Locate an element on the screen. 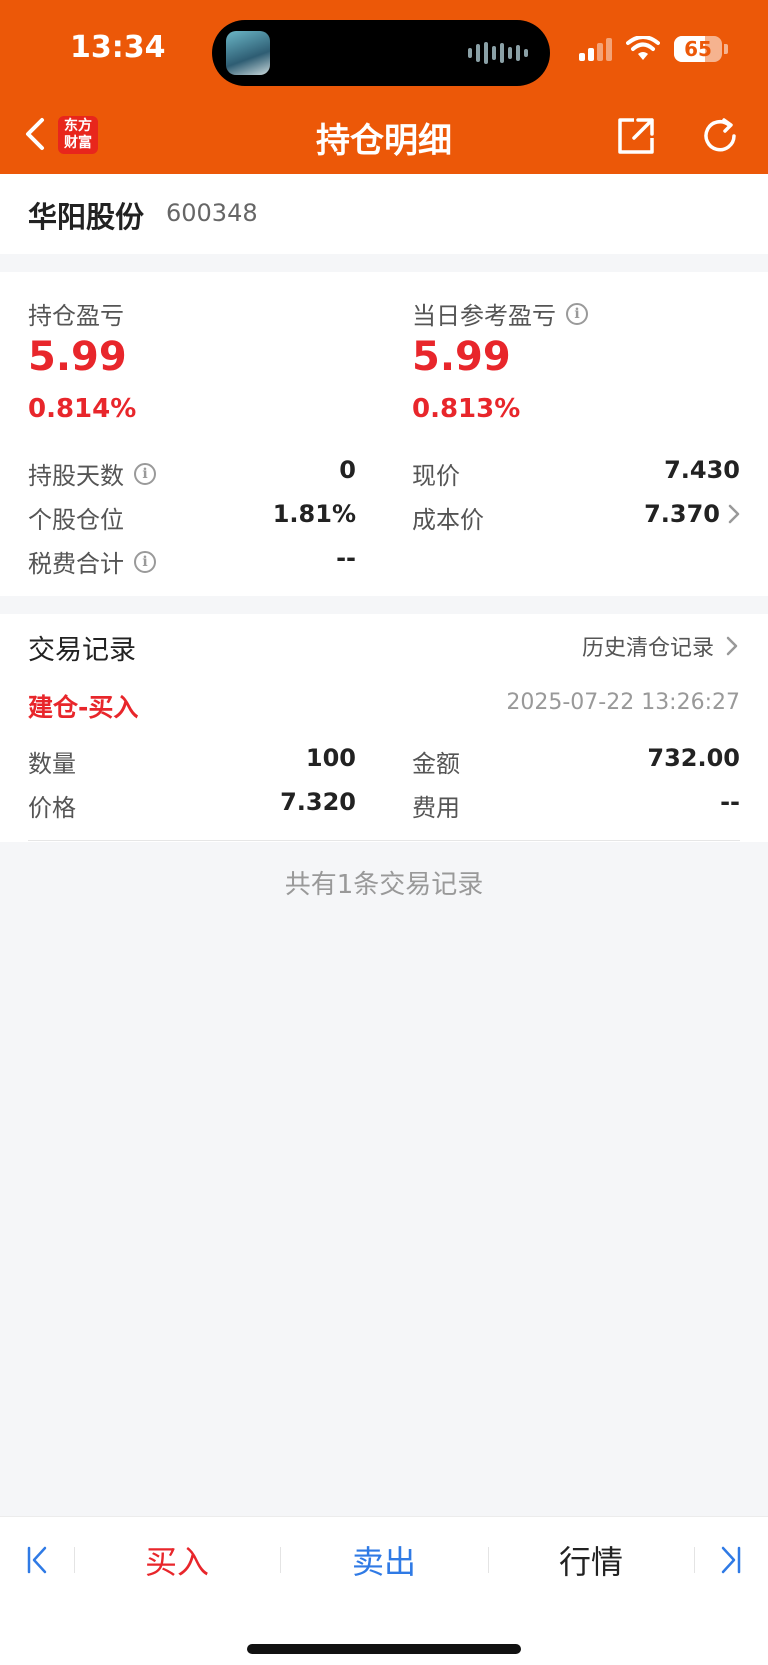 Image resolution: width=768 pixels, height=1665 pixels. now-playing-thumbnail is located at coordinates (248, 53).